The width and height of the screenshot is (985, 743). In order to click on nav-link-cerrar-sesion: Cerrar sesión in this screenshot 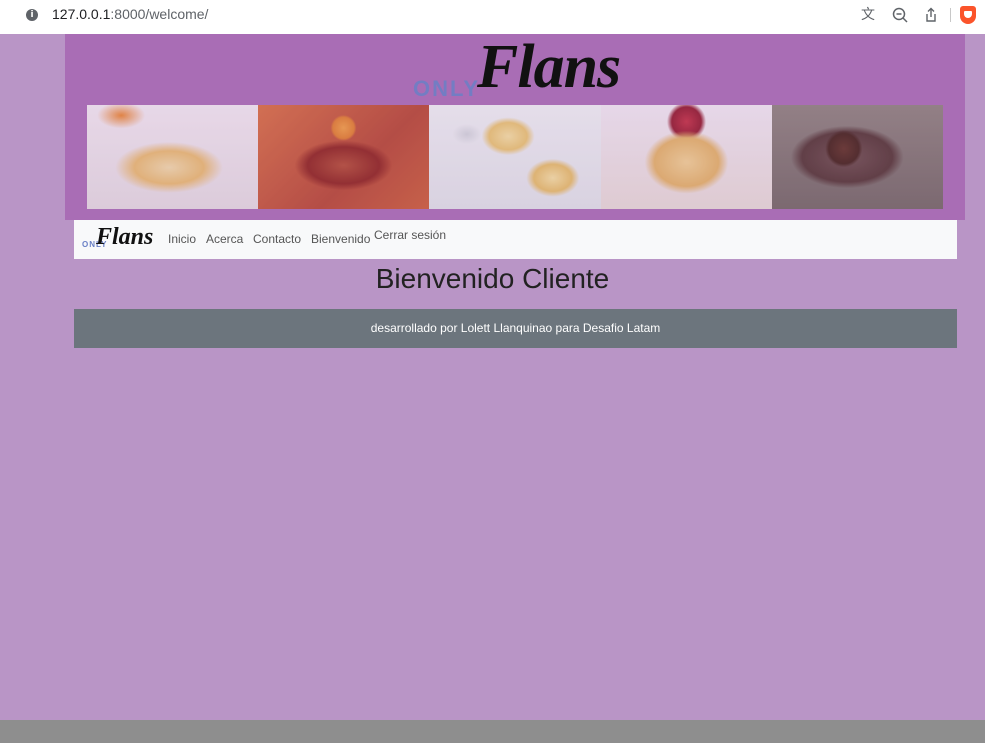, I will do `click(410, 235)`.